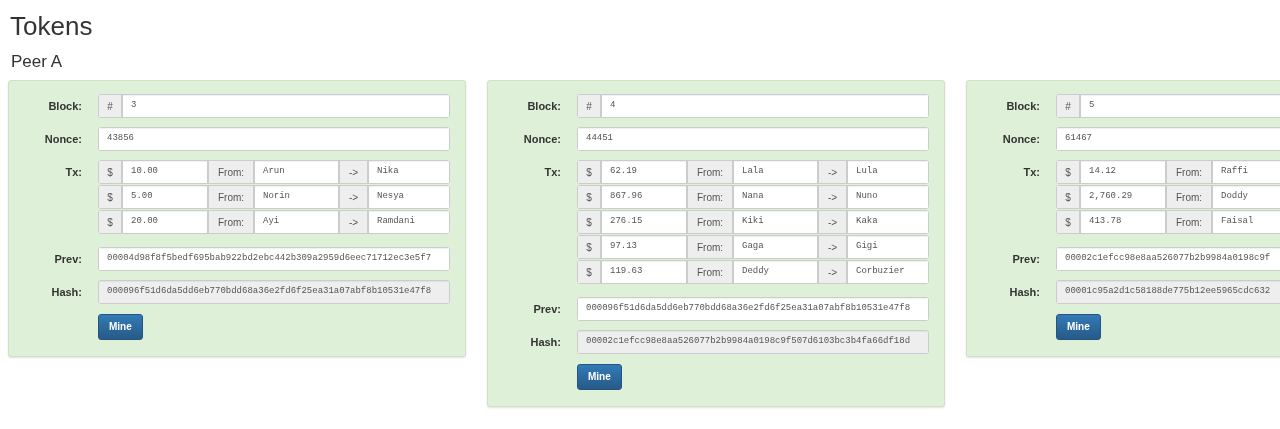  What do you see at coordinates (1123, 172) in the screenshot?
I see `input-field: 14.12` at bounding box center [1123, 172].